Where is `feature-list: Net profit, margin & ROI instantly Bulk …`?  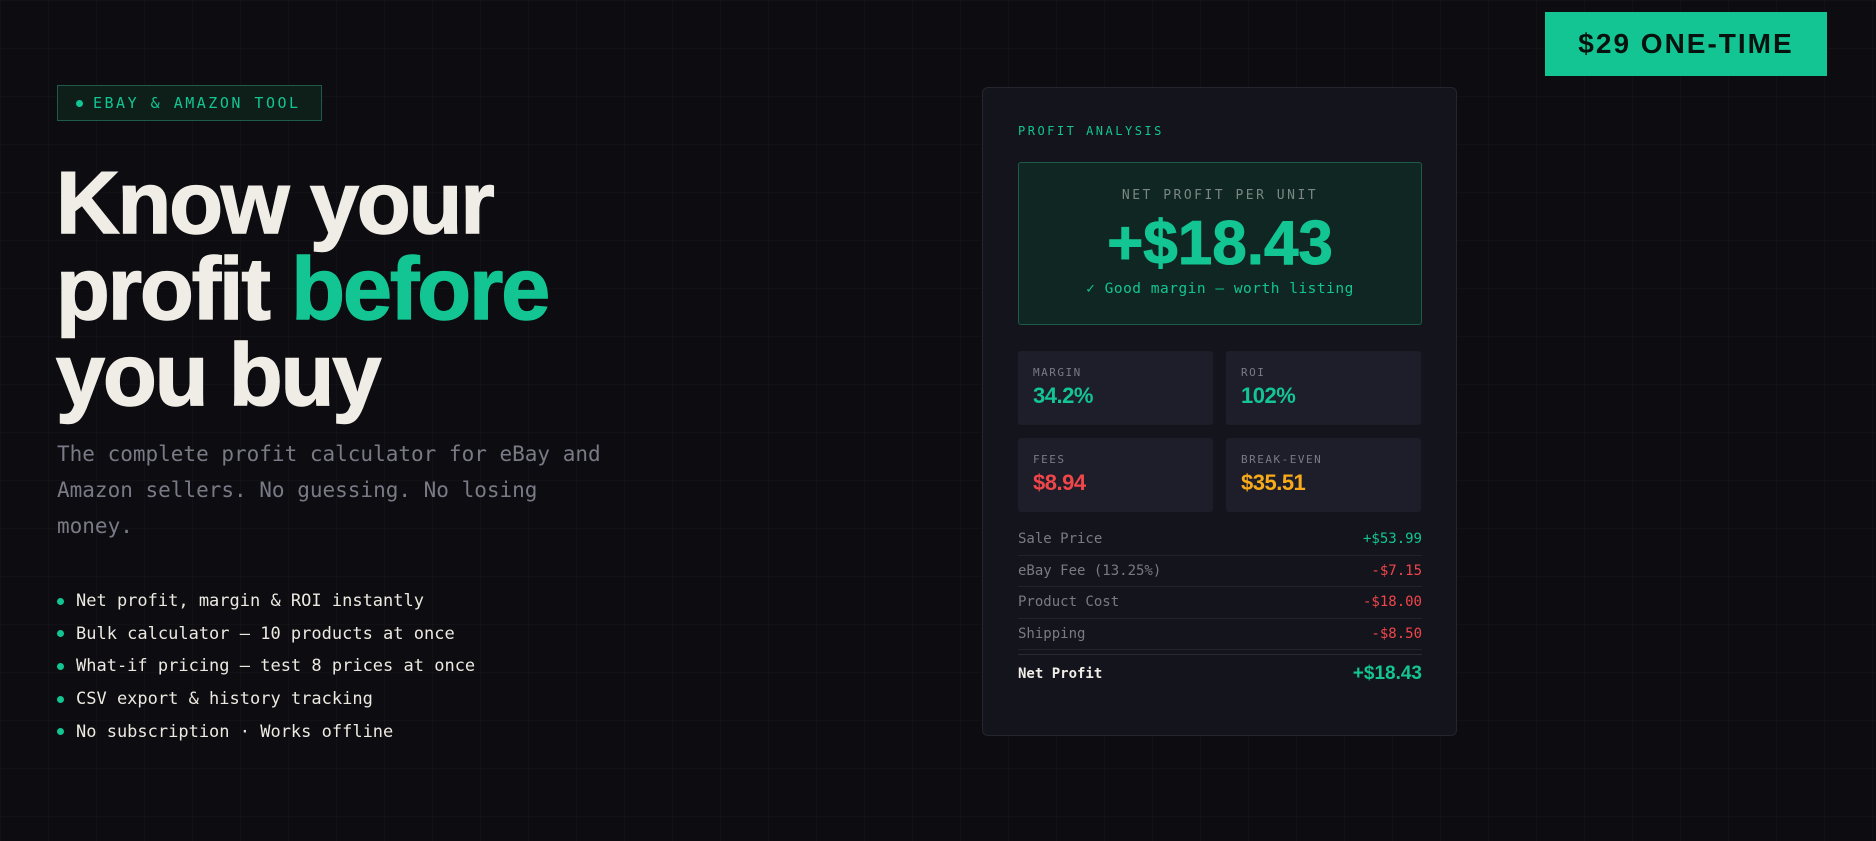 feature-list: Net profit, margin & ROI instantly Bulk … is located at coordinates (266, 666).